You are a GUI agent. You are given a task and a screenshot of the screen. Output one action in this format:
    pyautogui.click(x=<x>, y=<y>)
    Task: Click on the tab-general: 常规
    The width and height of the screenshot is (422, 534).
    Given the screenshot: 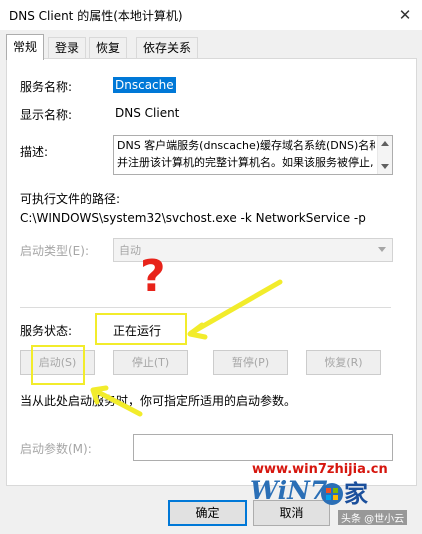 What is the action you would take?
    pyautogui.click(x=25, y=47)
    